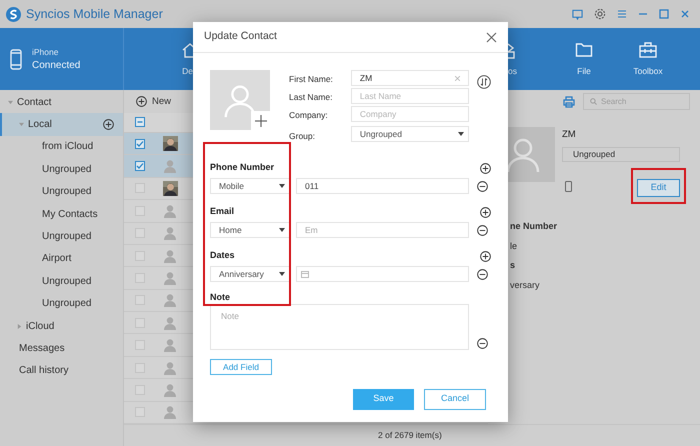 This screenshot has height=446, width=700. I want to click on sidebar-item: iCloud, so click(61, 326).